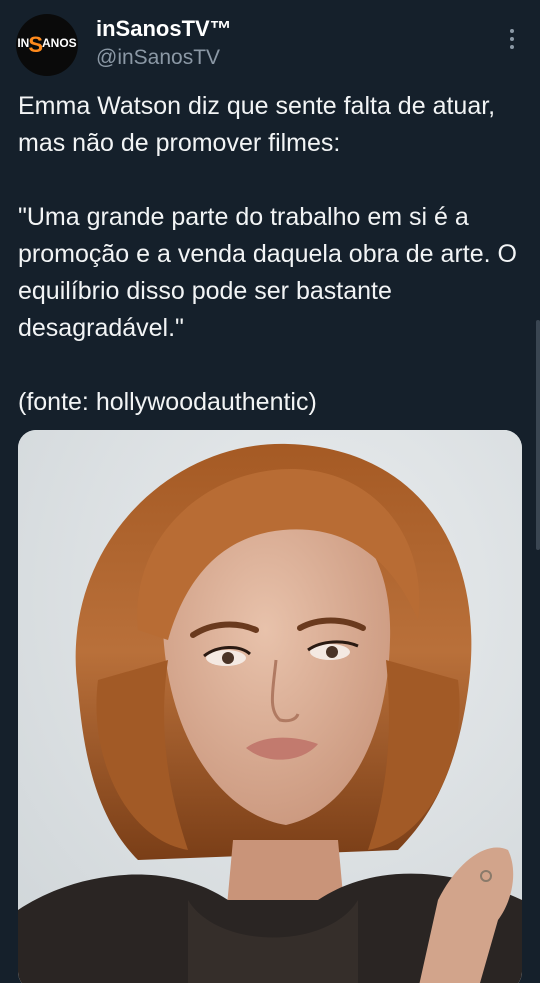  Describe the element at coordinates (59, 43) in the screenshot. I see `avatar-logo-right: ANOS` at that location.